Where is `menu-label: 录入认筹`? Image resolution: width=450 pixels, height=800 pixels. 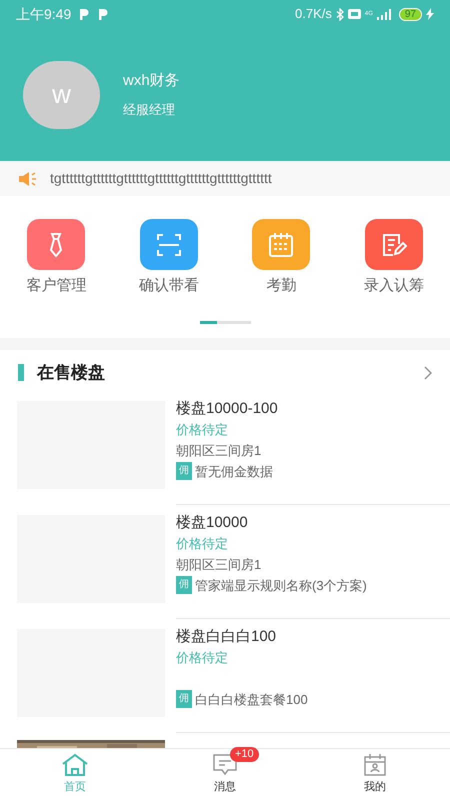
menu-label: 录入认筹 is located at coordinates (394, 286).